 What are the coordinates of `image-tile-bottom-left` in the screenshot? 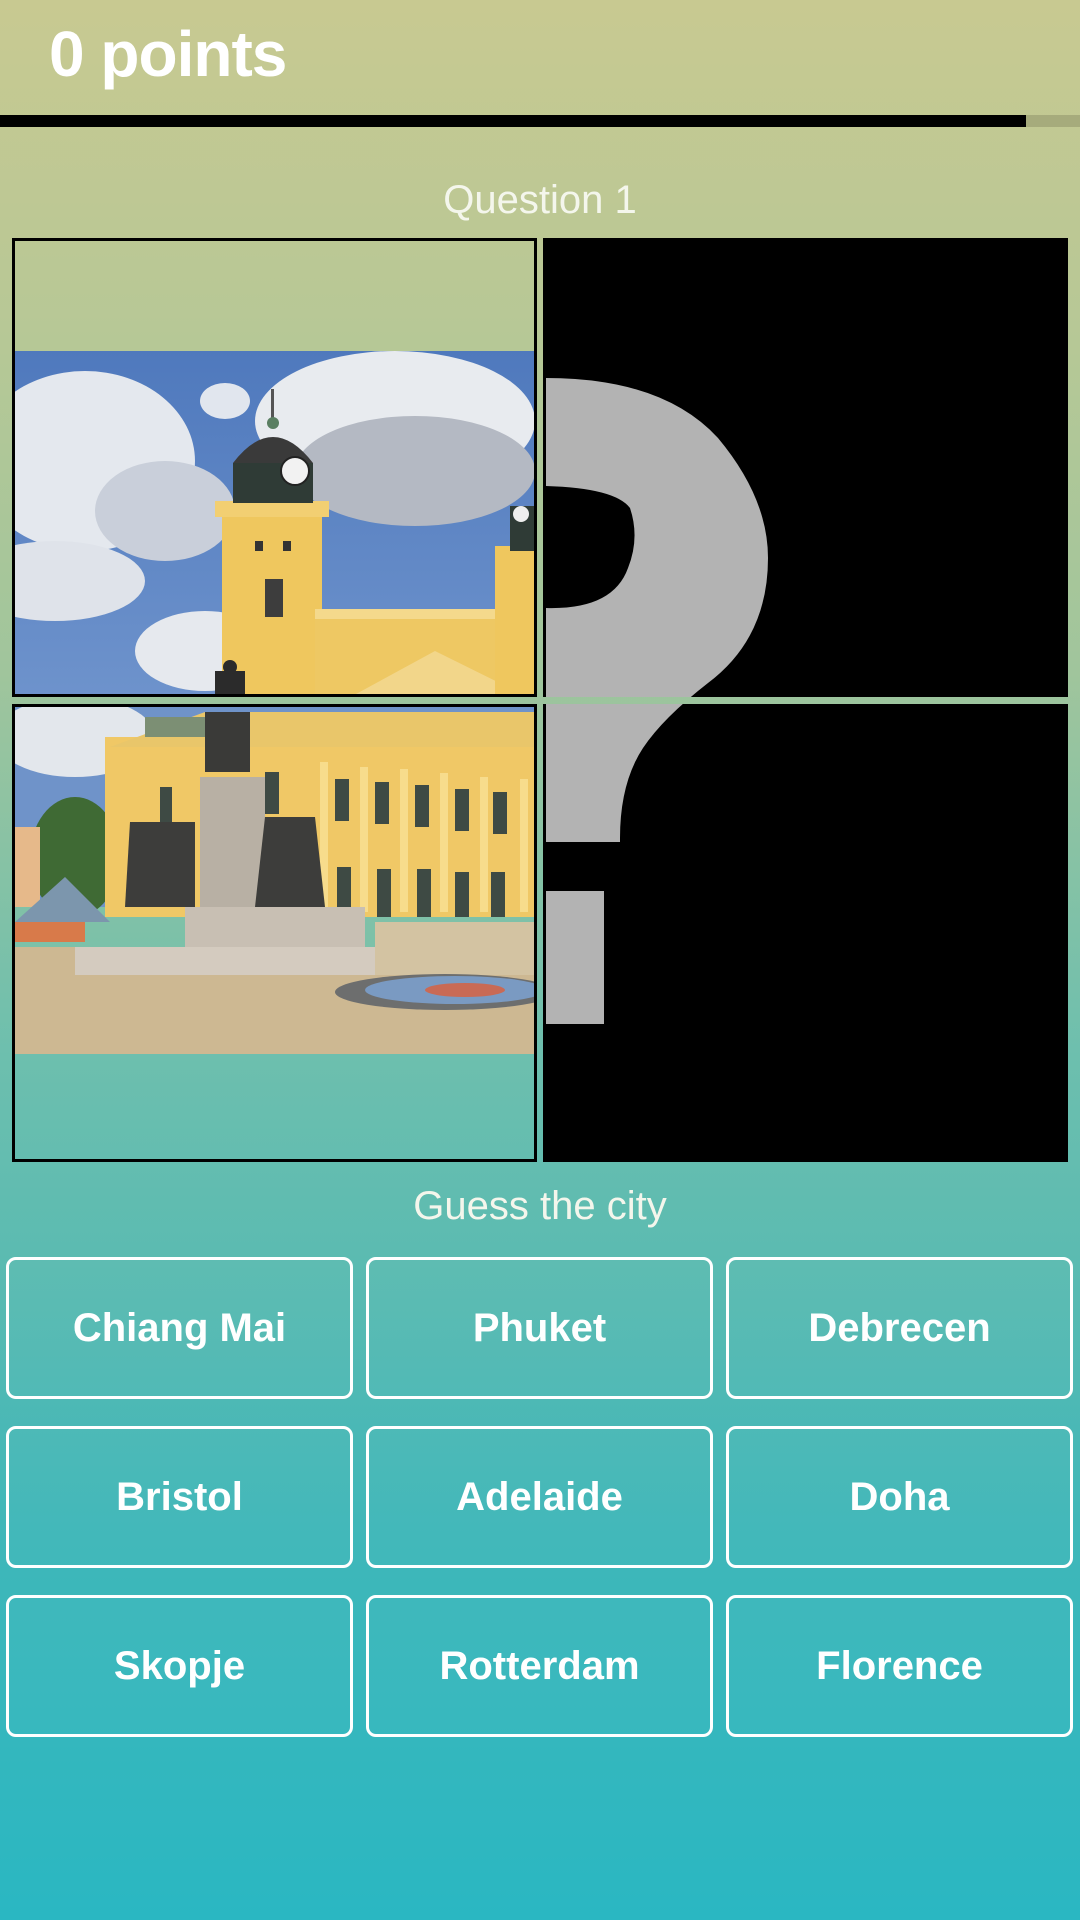 It's located at (274, 933).